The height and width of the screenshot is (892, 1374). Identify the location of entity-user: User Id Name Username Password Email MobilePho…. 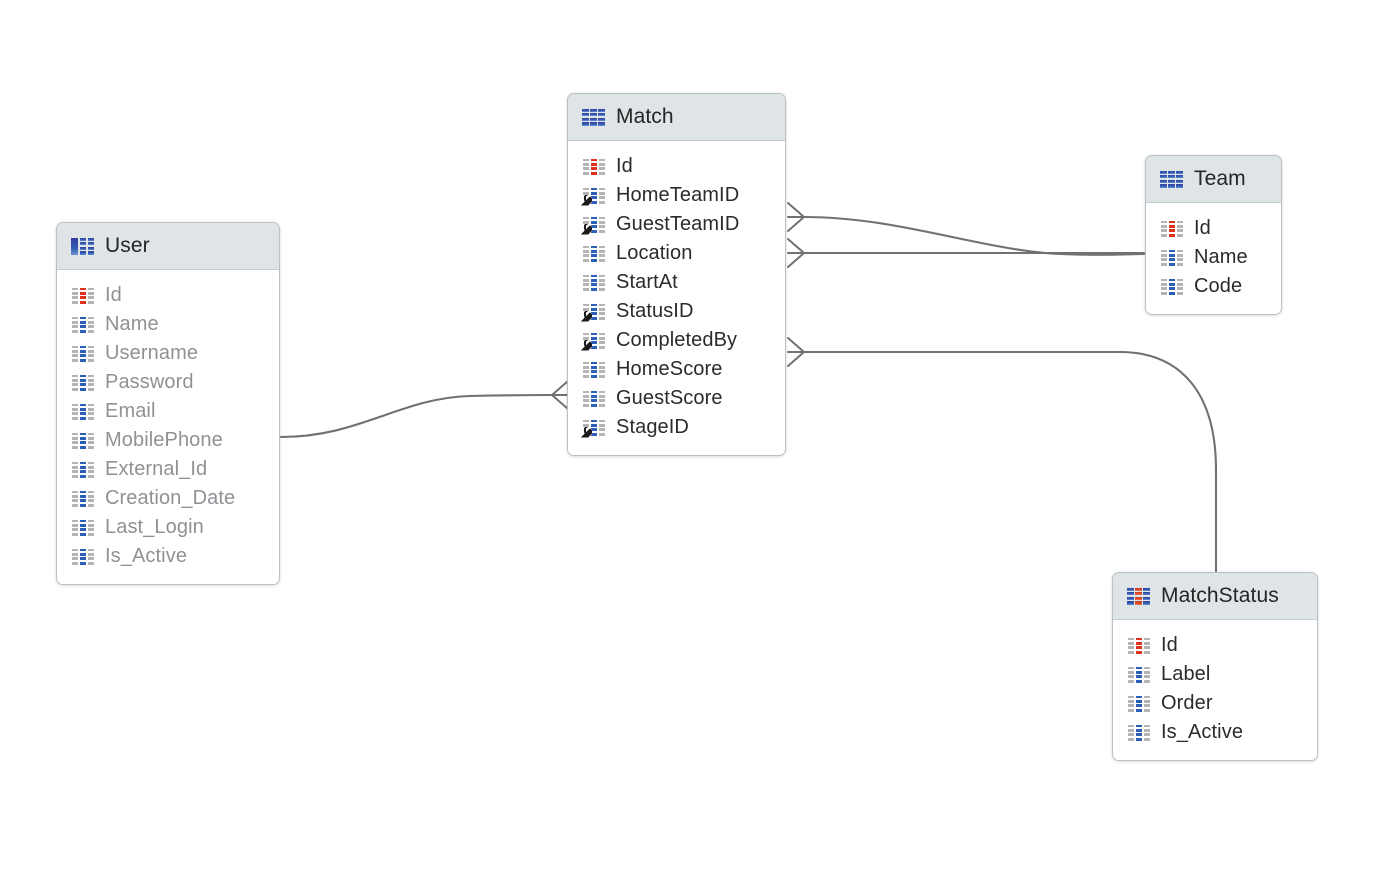
(168, 403).